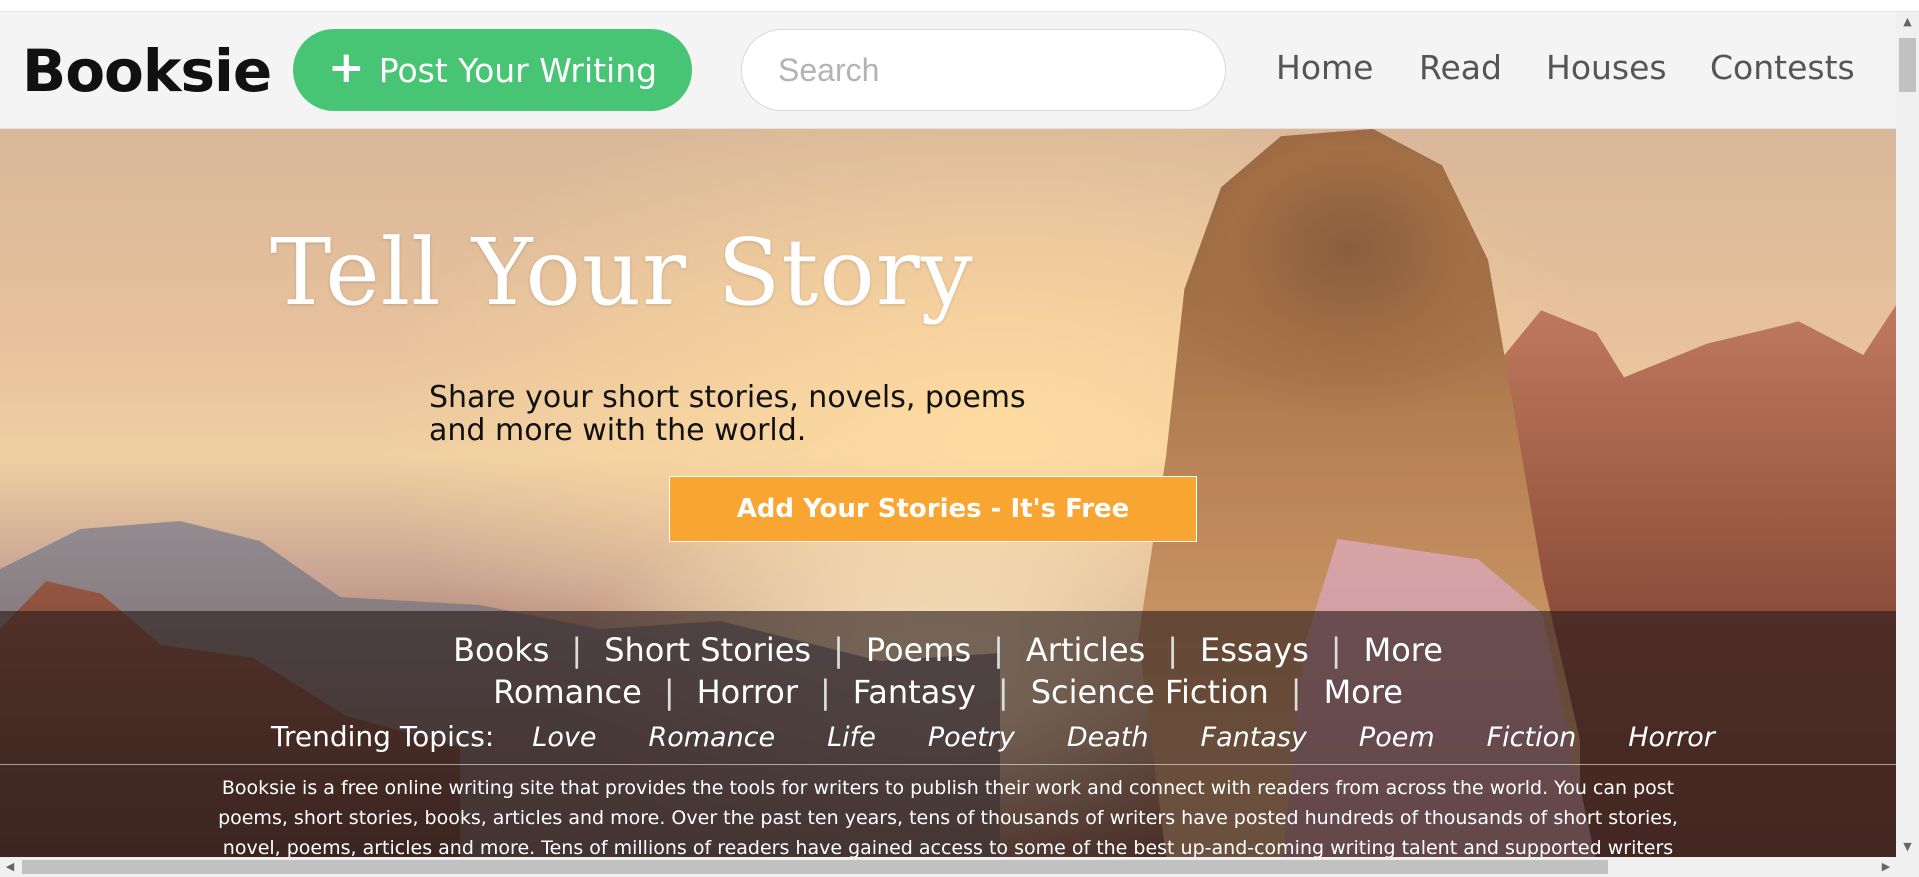 The height and width of the screenshot is (877, 1919). What do you see at coordinates (501, 650) in the screenshot?
I see `category-link-books: Books` at bounding box center [501, 650].